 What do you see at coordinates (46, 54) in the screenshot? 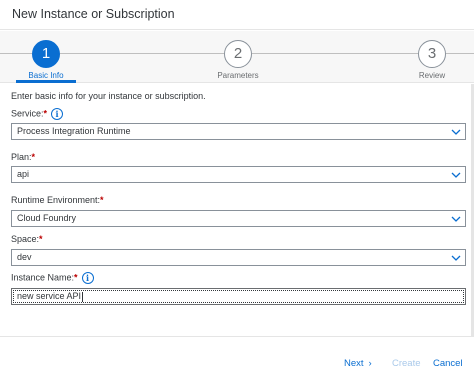
I see `wizard-step-1: 1` at bounding box center [46, 54].